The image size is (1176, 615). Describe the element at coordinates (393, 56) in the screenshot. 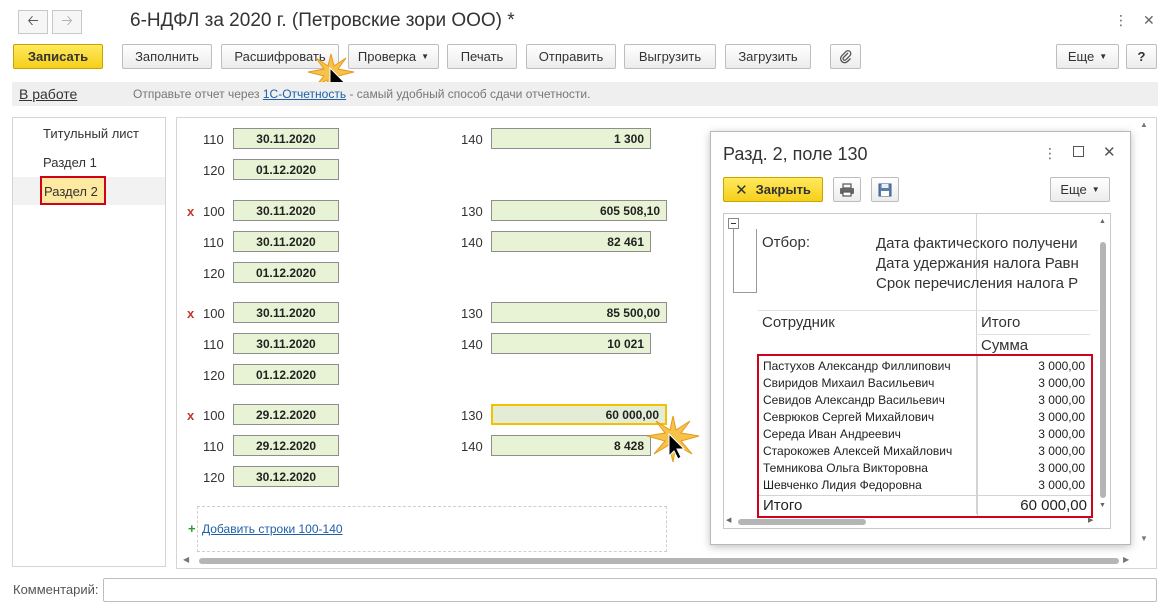

I see `check-dropdown-button: Проверка ▼` at that location.